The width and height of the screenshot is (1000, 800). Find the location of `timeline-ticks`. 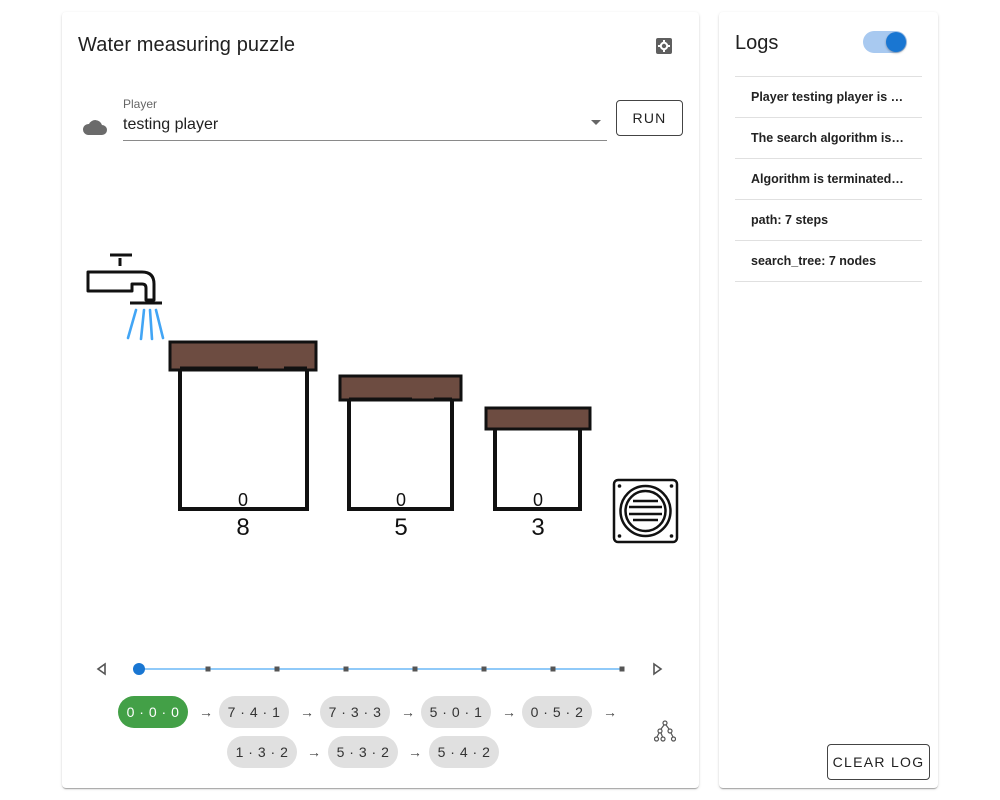

timeline-ticks is located at coordinates (415, 669).